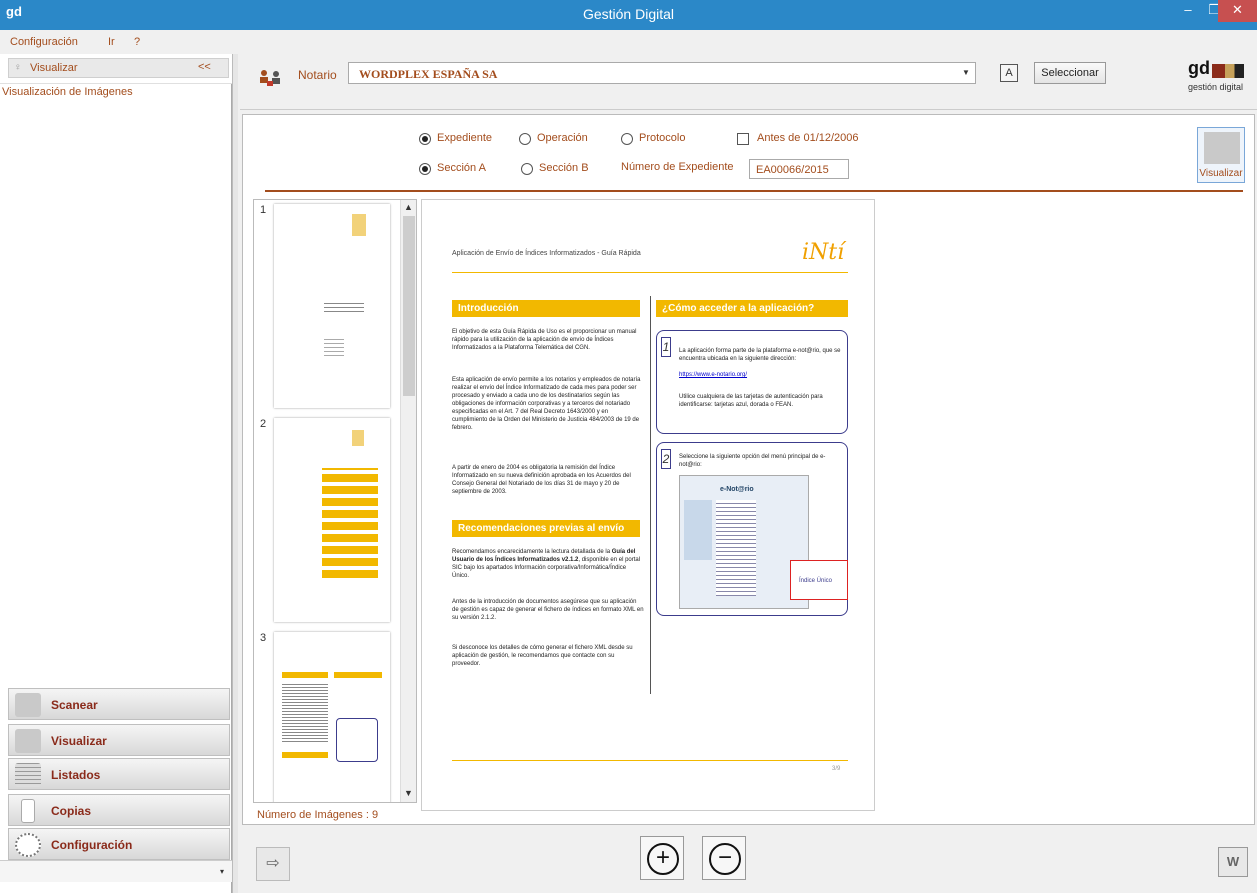  What do you see at coordinates (760, 375) in the screenshot?
I see `step-1-link: https://www.e-notario.org/` at bounding box center [760, 375].